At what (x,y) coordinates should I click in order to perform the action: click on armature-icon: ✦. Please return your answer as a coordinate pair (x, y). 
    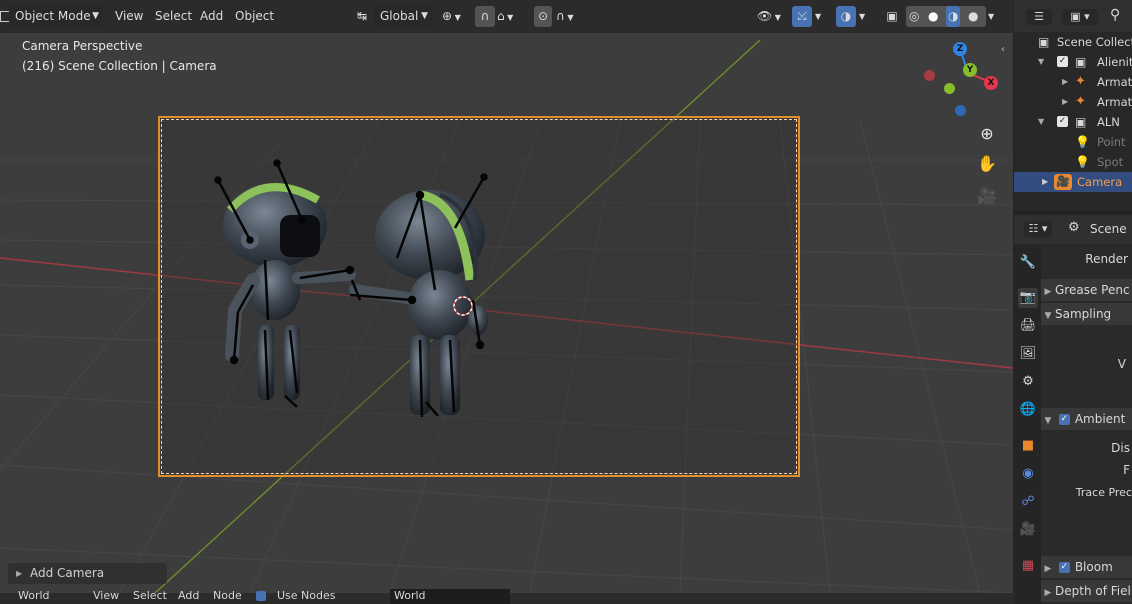
    Looking at the image, I should click on (1080, 101).